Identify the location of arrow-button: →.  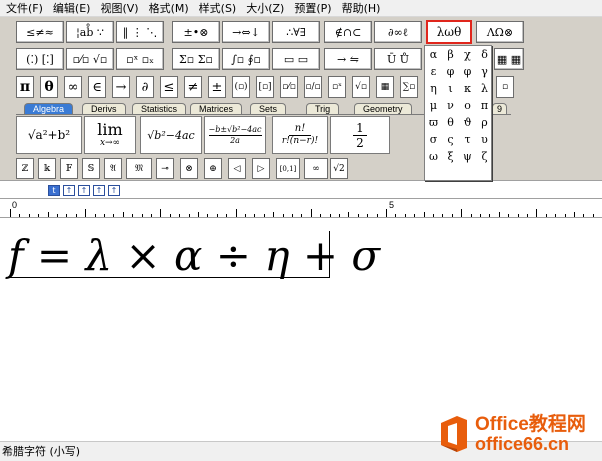
(121, 87).